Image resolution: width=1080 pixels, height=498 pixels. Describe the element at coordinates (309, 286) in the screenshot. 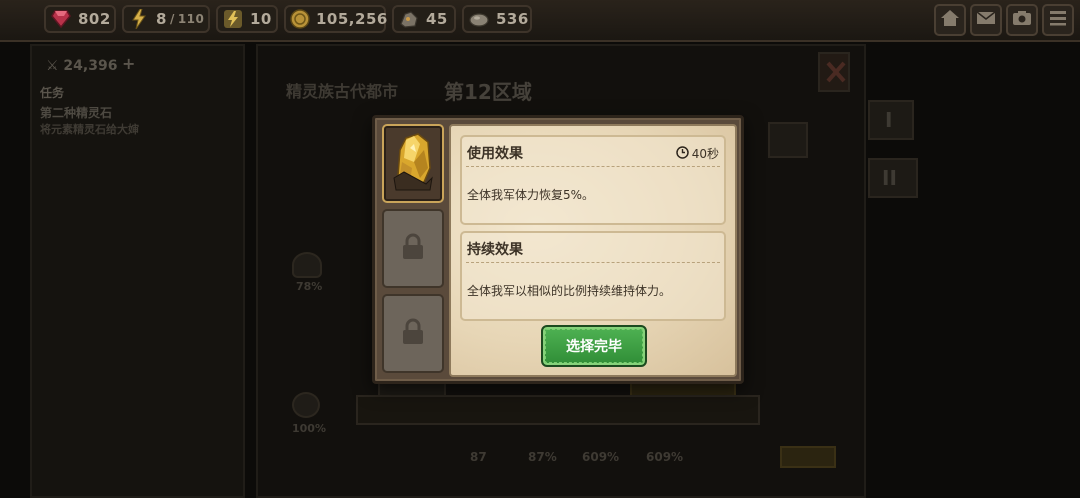

I see `left-pct-1: 78%` at that location.